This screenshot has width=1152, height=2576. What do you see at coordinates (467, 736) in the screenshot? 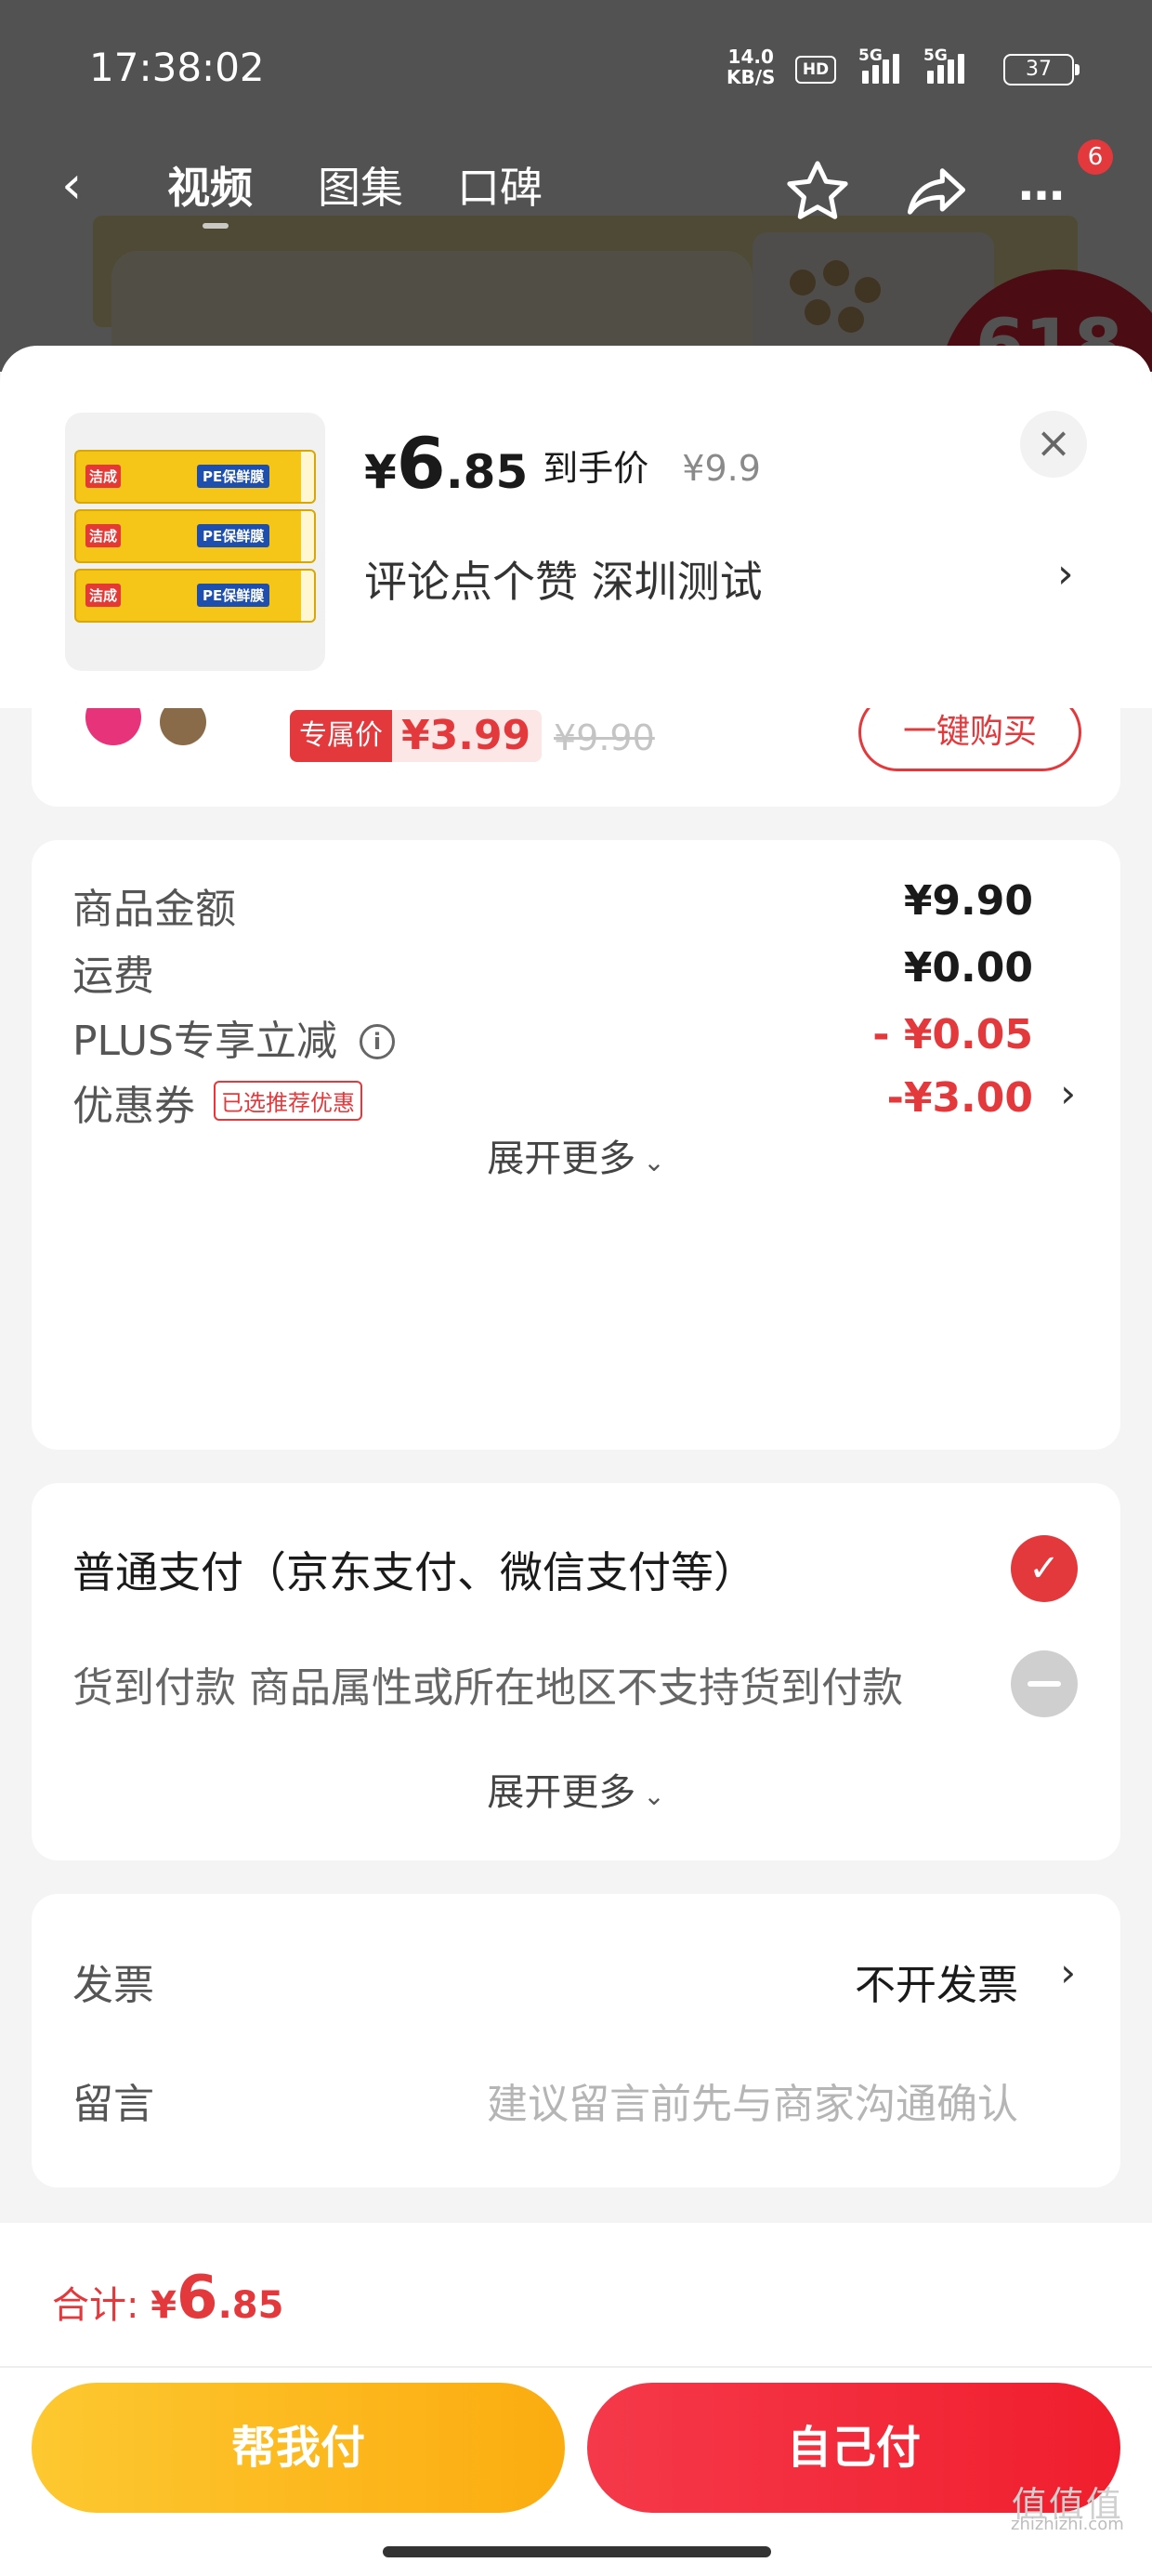
I see `exclusive-price-value: ¥3.99` at bounding box center [467, 736].